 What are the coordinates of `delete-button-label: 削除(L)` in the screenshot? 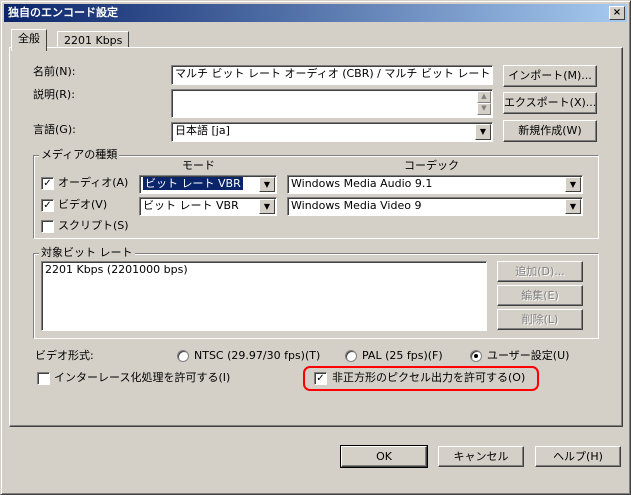 It's located at (540, 319).